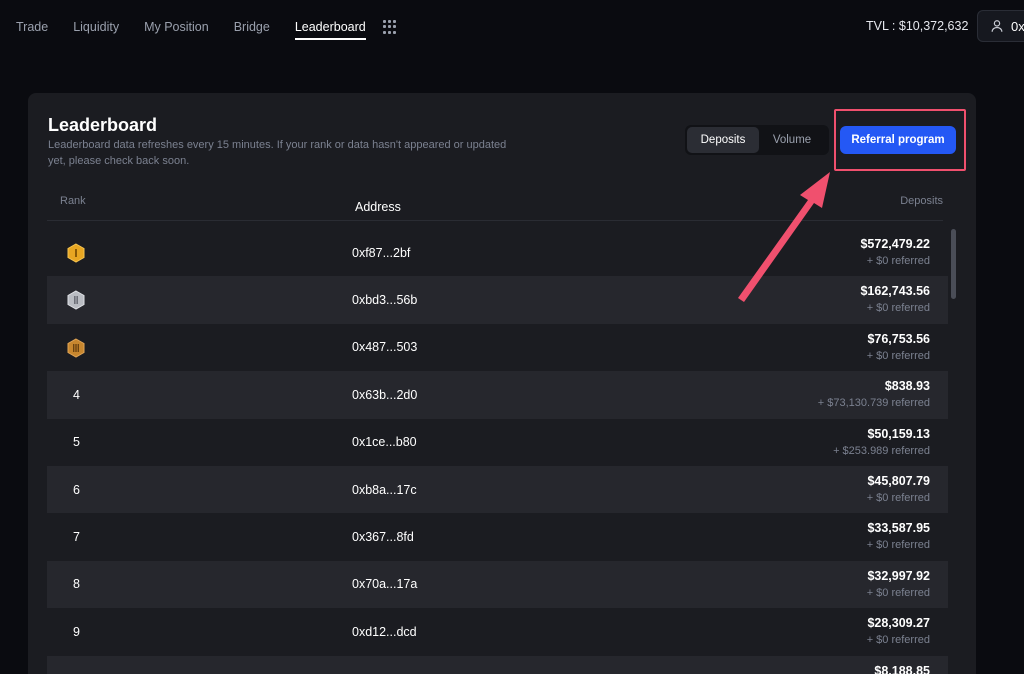 The height and width of the screenshot is (674, 1024). Describe the element at coordinates (895, 291) in the screenshot. I see `row-deposit-amount: $162,743.56` at that location.